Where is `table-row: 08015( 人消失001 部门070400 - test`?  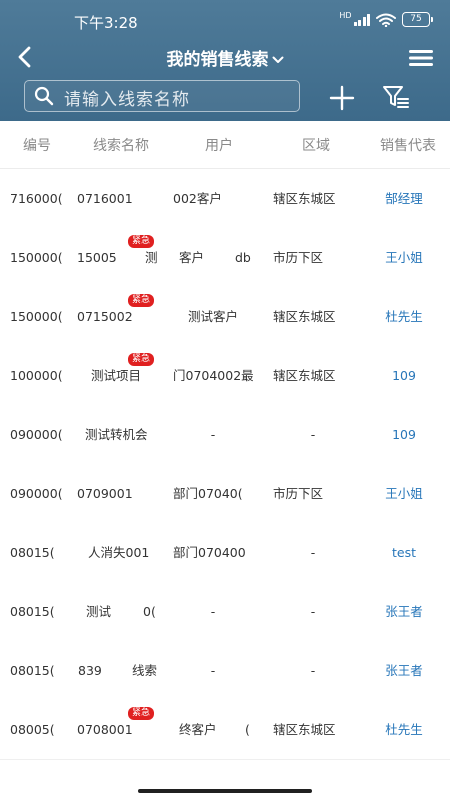 table-row: 08015( 人消失001 部门070400 - test is located at coordinates (225, 553).